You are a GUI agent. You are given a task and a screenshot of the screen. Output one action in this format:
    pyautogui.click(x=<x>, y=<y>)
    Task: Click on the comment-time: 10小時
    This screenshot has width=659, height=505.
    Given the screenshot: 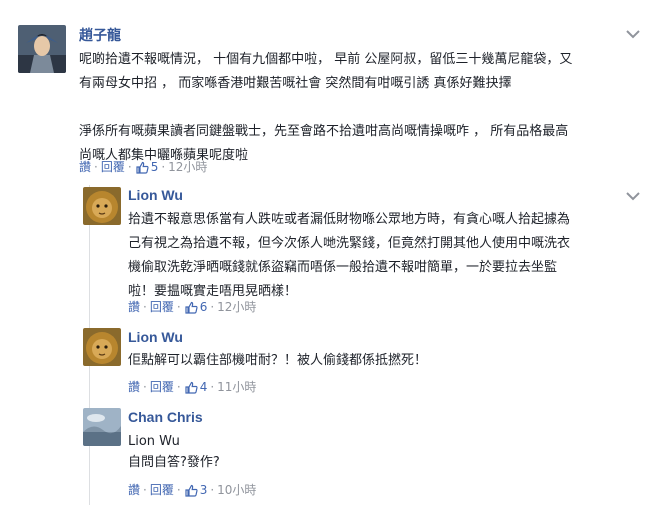 What is the action you would take?
    pyautogui.click(x=236, y=490)
    